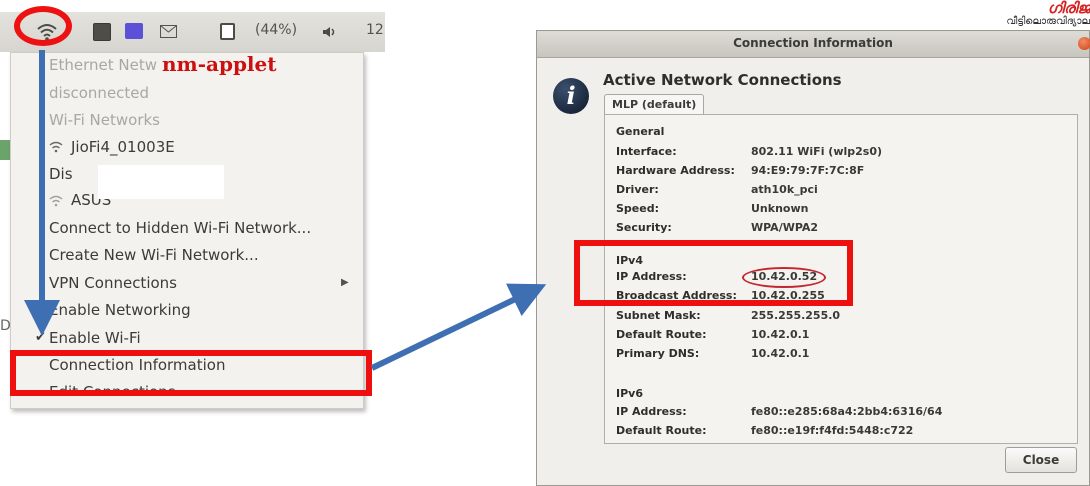 Image resolution: width=1090 pixels, height=486 pixels. Describe the element at coordinates (458, 327) in the screenshot. I see `arrow-right` at that location.